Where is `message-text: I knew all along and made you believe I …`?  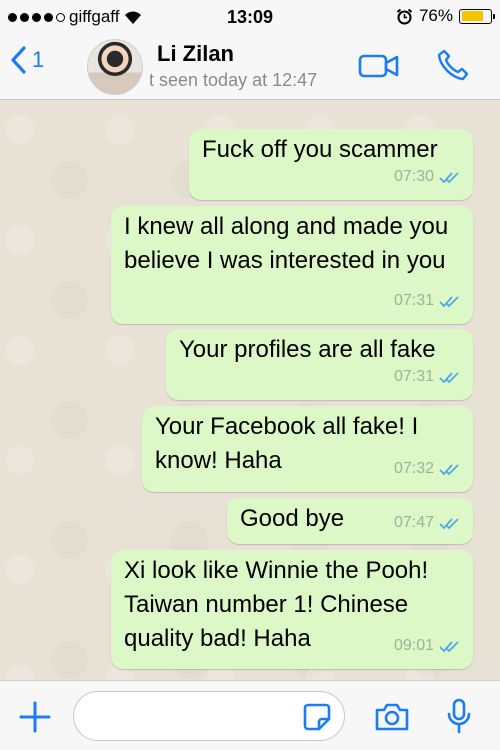 message-text: I knew all along and made you believe I … is located at coordinates (286, 243).